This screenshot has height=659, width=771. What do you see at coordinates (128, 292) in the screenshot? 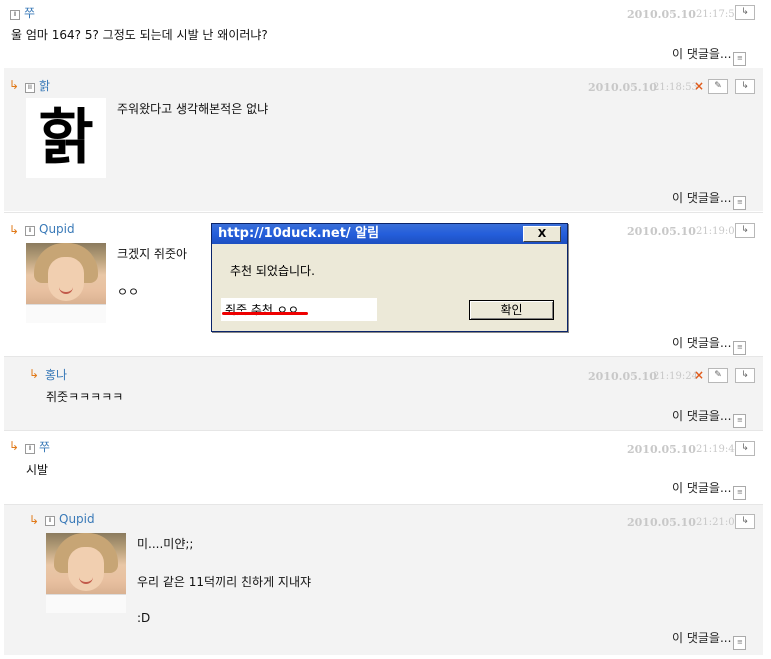
I see `comment-text: ㅇㅇ` at bounding box center [128, 292].